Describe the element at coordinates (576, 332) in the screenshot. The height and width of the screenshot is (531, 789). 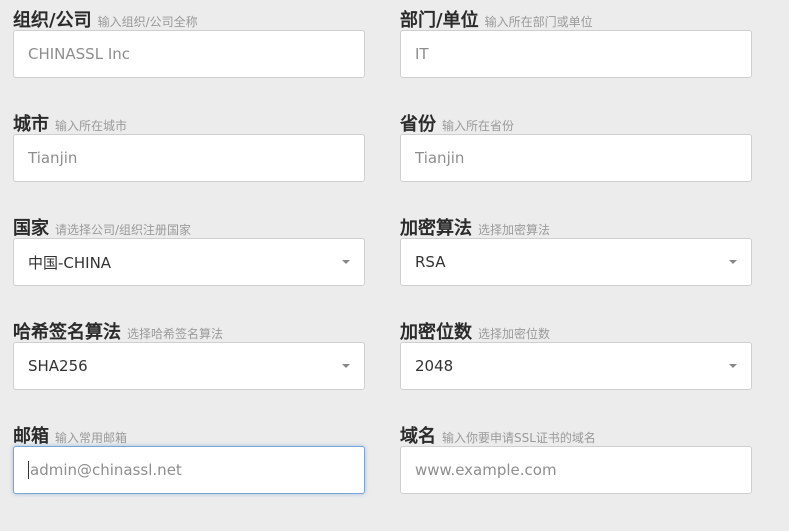
I see `key-size-label-row: 加密位数 选择加密位数` at that location.